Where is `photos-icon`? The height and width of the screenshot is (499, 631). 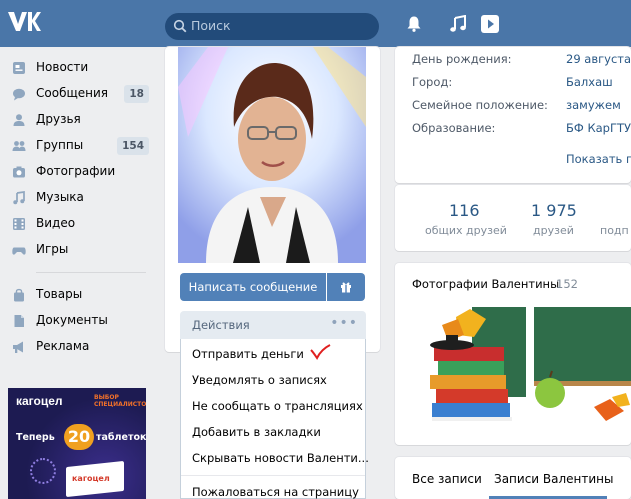
photos-icon is located at coordinates (19, 172).